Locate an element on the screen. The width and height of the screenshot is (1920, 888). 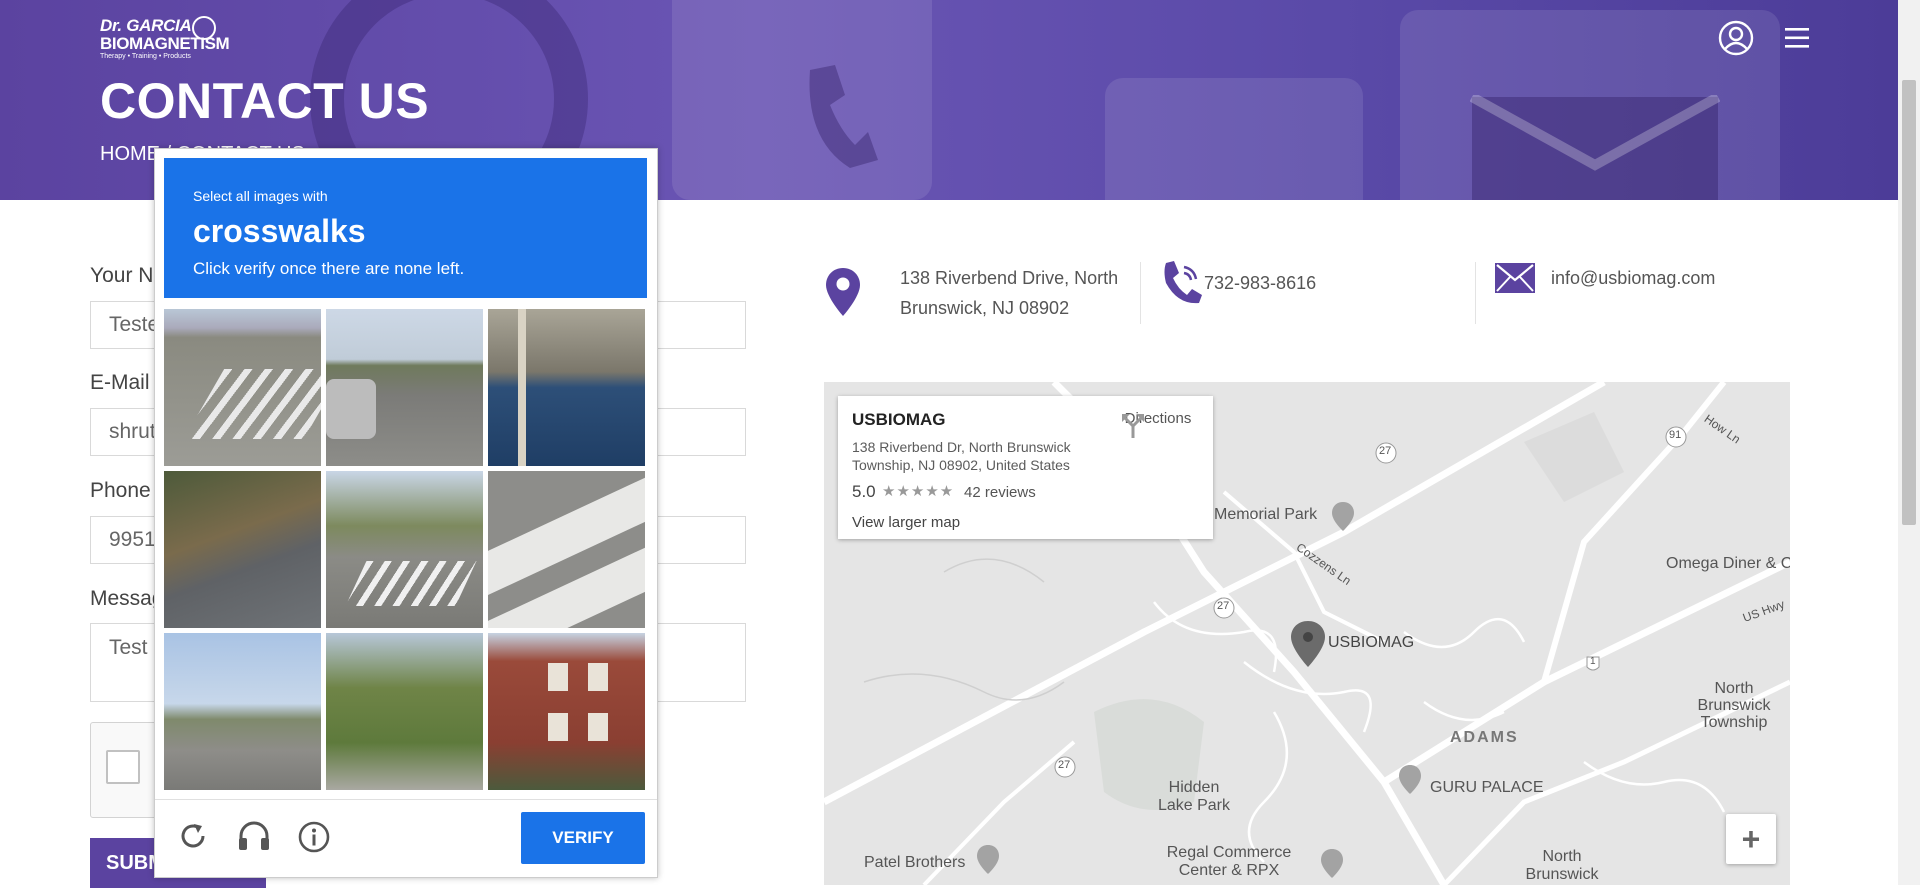
address-line2: Brunswick, NJ 08902 is located at coordinates (985, 308).